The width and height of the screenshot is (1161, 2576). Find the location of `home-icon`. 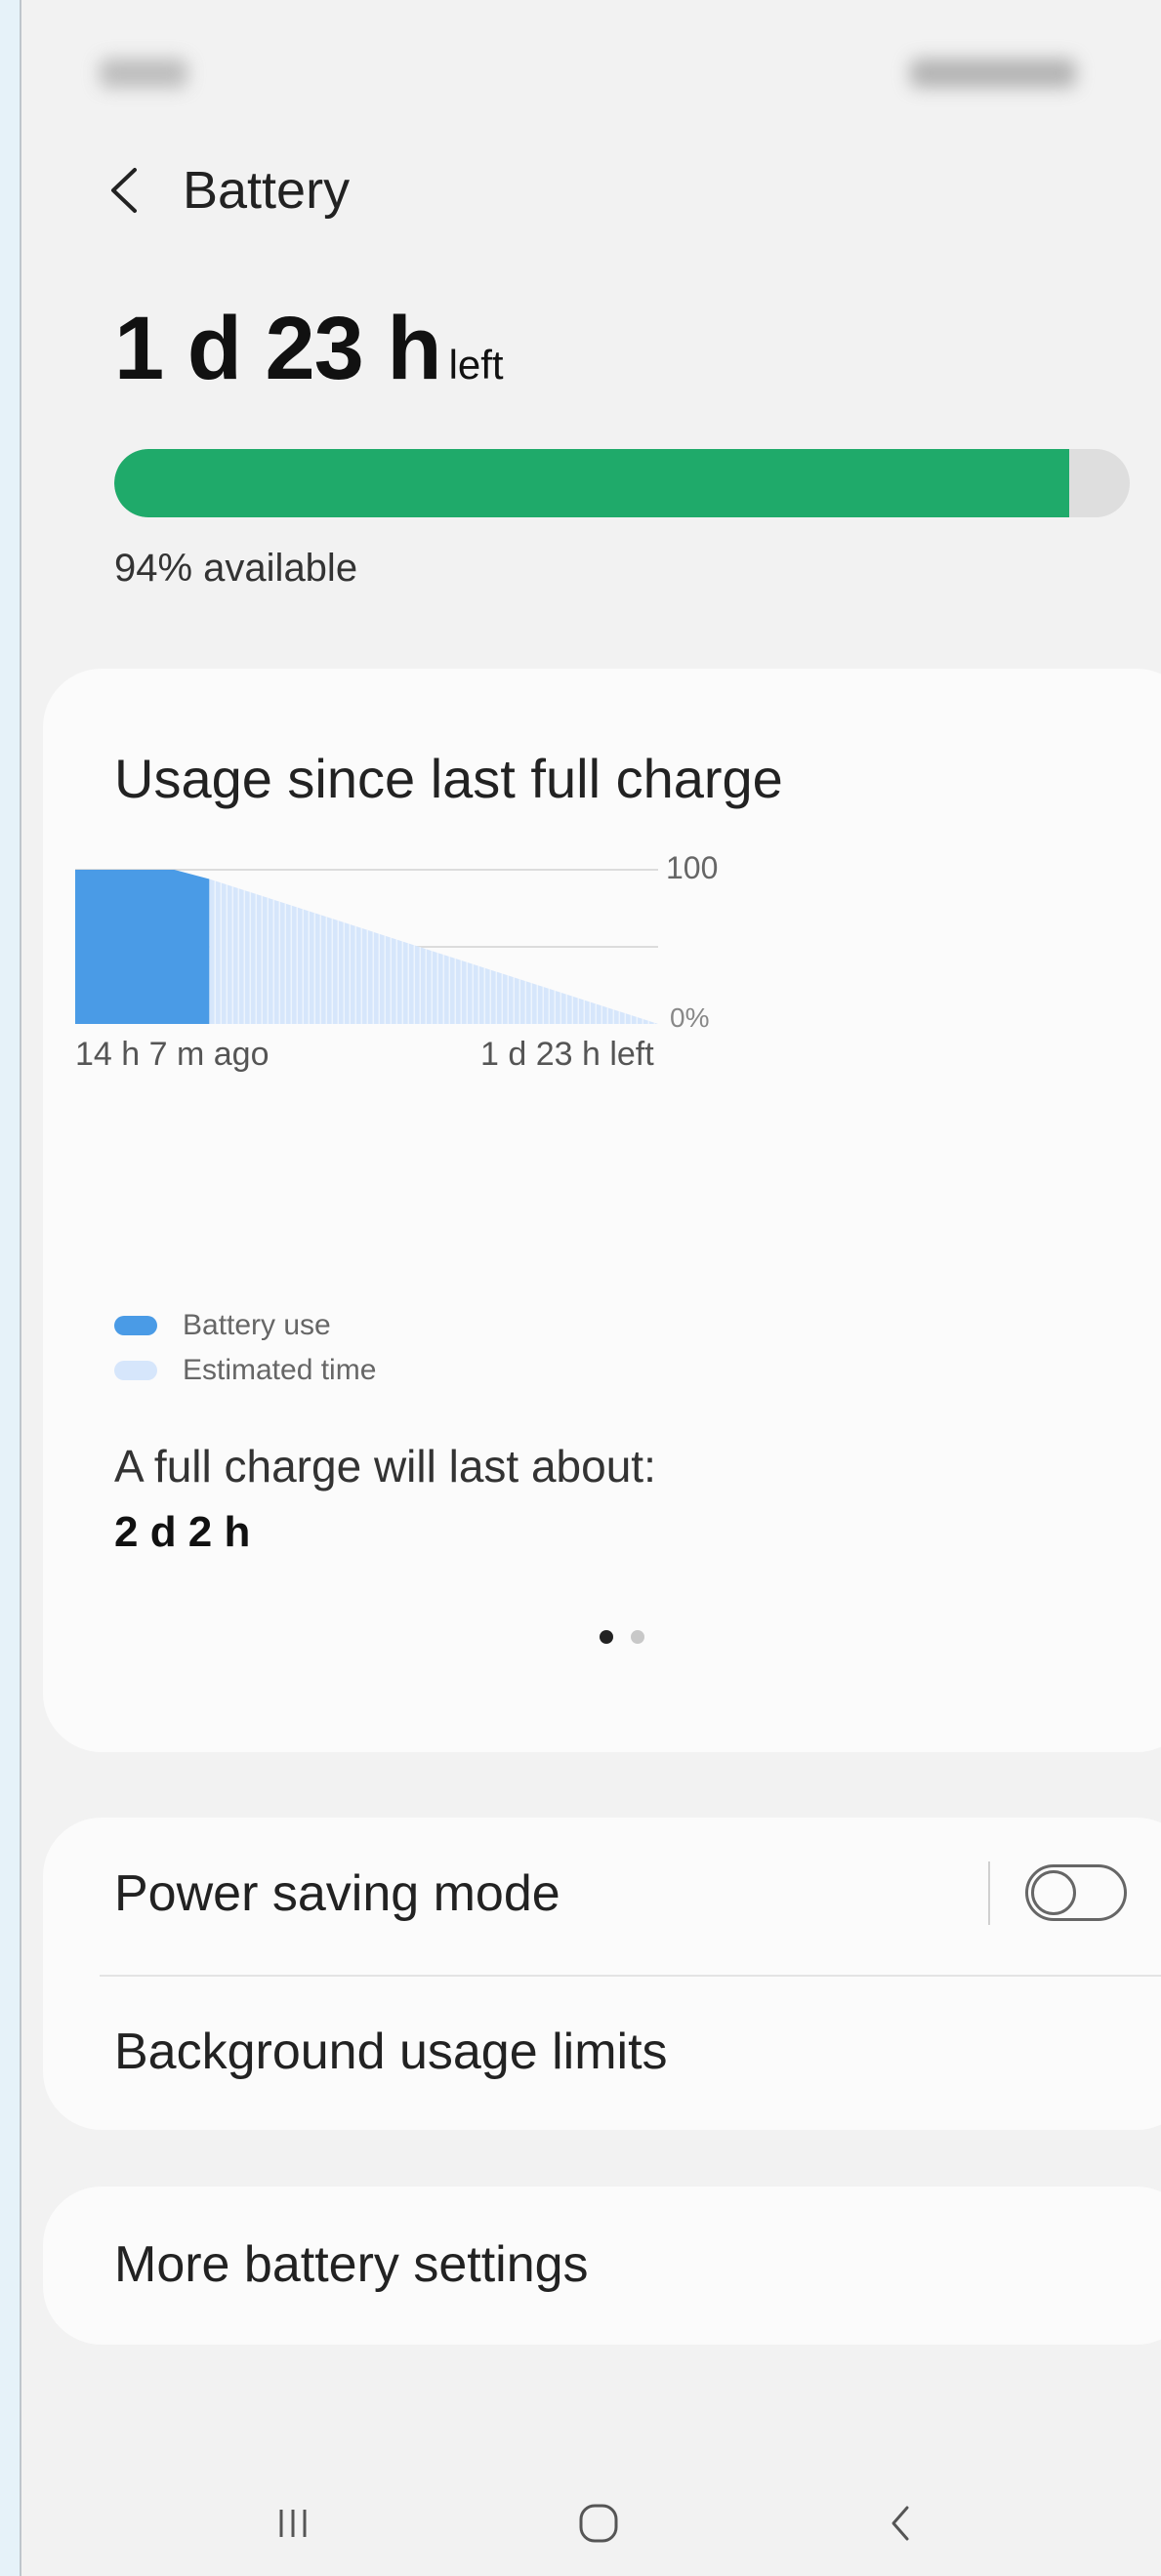

home-icon is located at coordinates (598, 2523).